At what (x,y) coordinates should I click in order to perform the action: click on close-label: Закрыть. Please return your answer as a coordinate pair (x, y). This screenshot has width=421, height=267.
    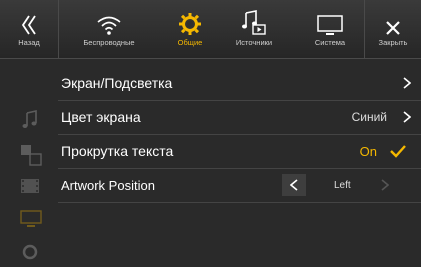
    Looking at the image, I should click on (393, 42).